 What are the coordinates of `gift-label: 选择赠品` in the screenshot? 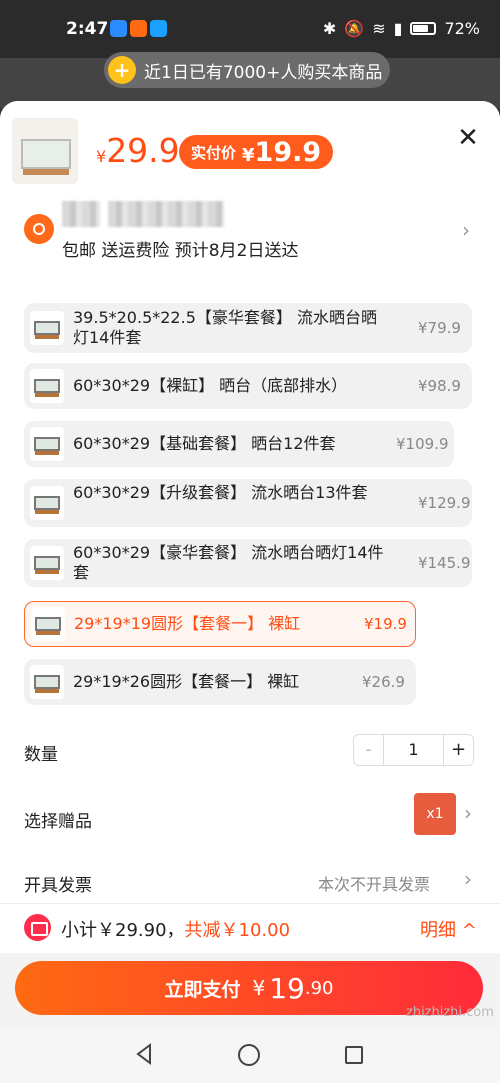 It's located at (58, 819).